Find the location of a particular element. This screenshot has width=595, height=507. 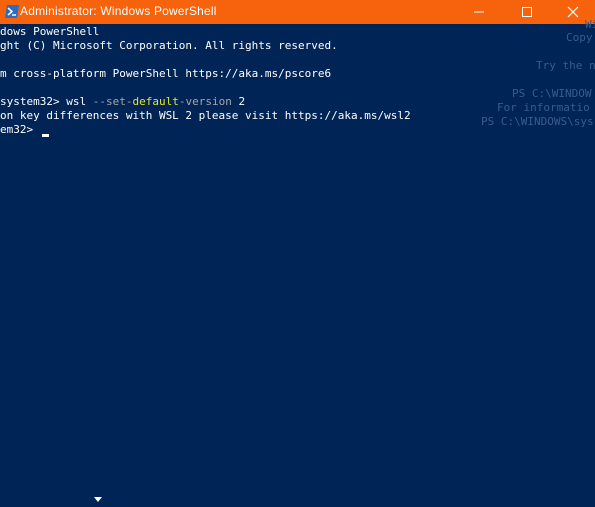

text-cursor is located at coordinates (45, 135).